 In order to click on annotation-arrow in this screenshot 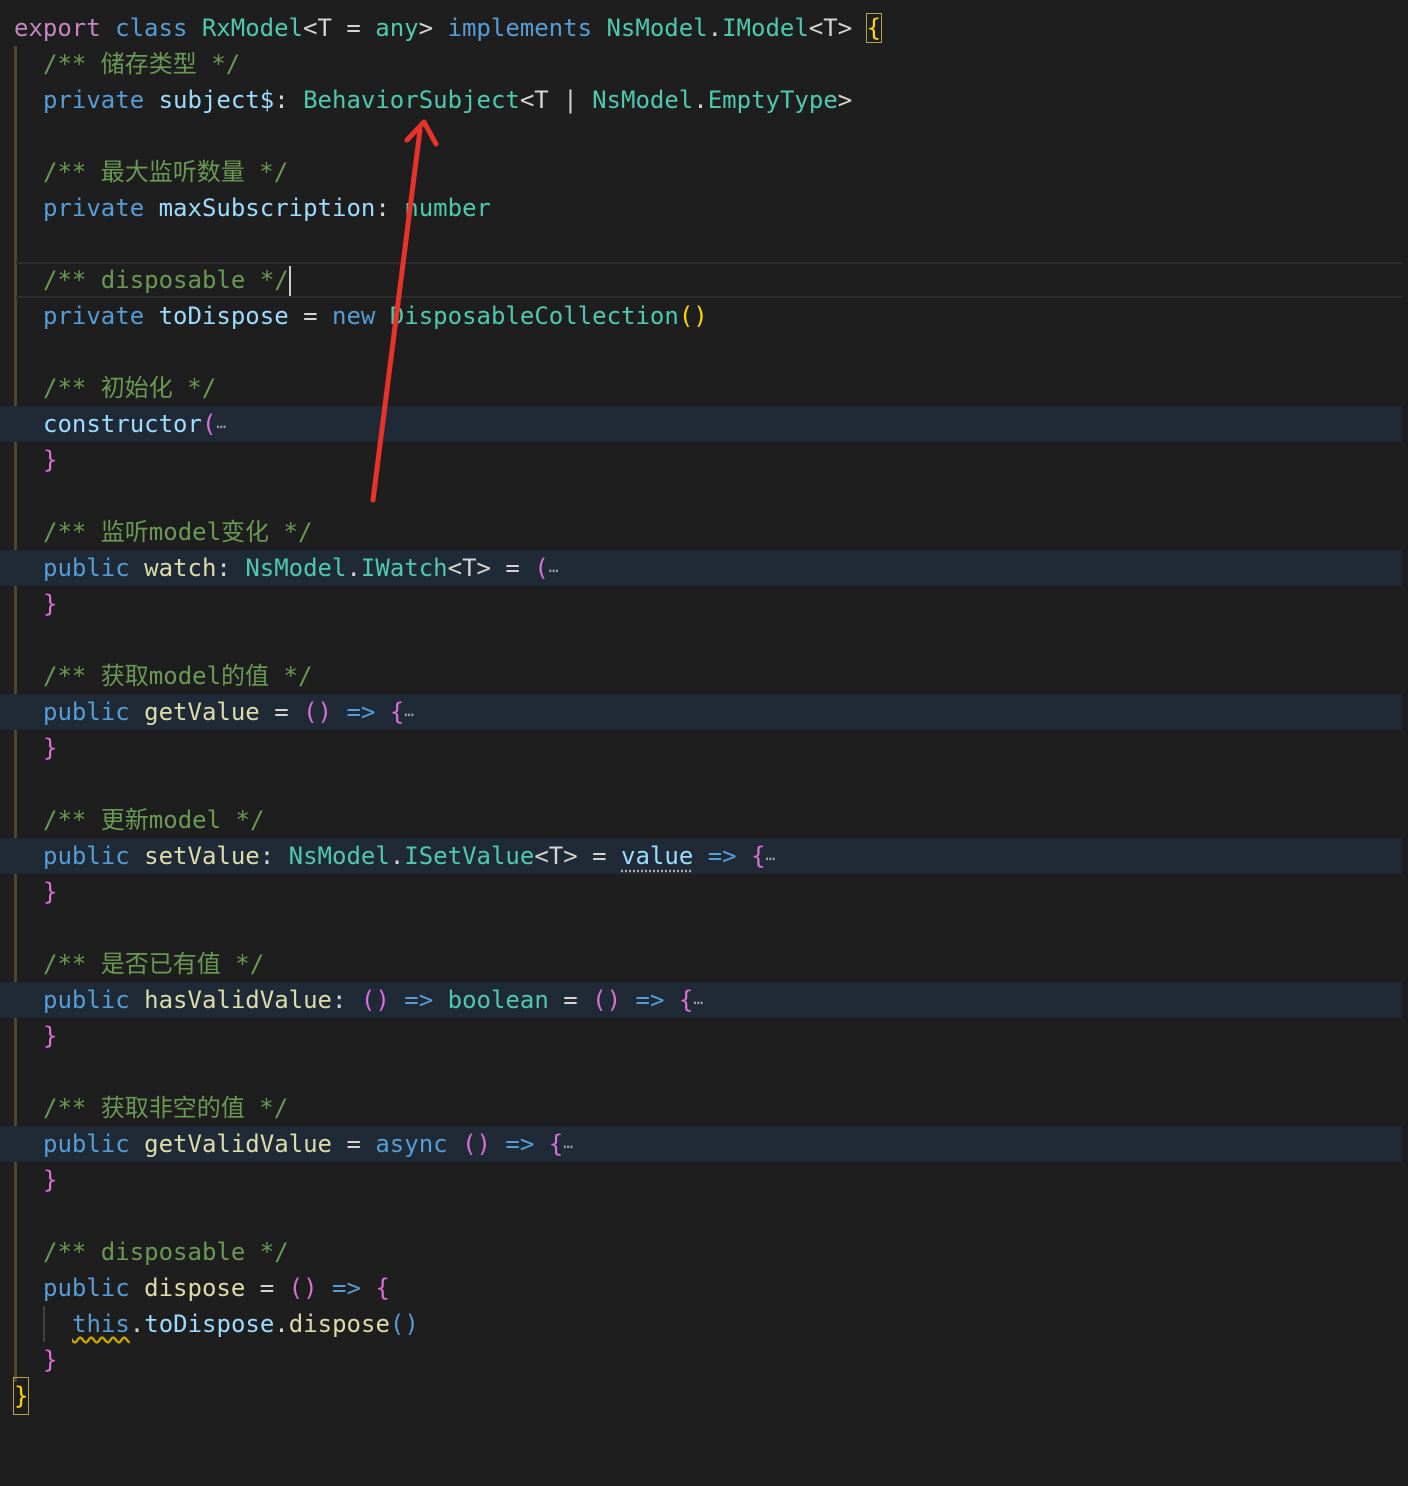, I will do `click(404, 311)`.